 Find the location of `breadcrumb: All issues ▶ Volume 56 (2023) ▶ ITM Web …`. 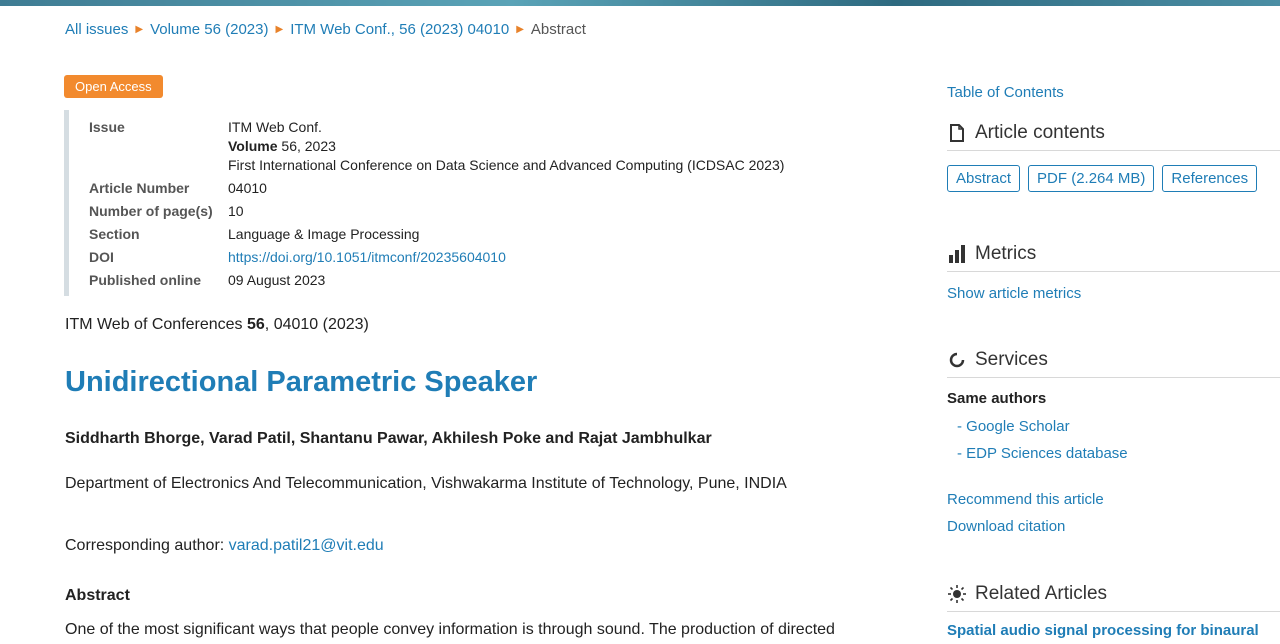

breadcrumb: All issues ▶ Volume 56 (2023) ▶ ITM Web … is located at coordinates (325, 29).